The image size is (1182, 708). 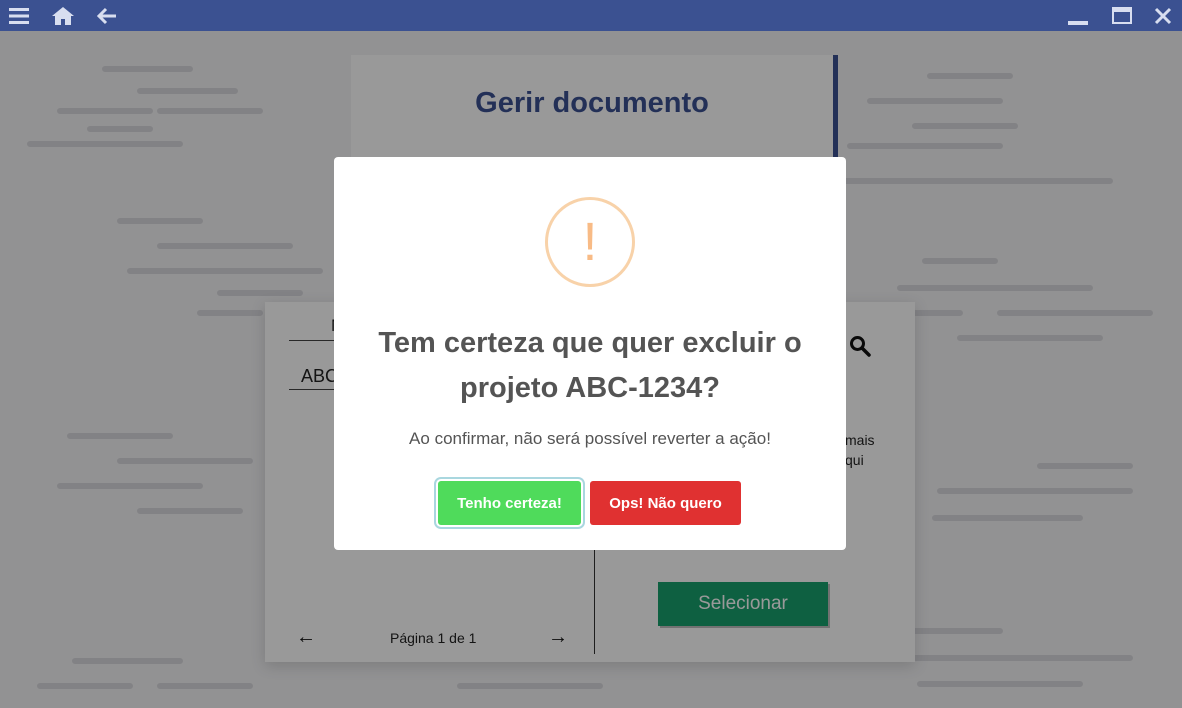 What do you see at coordinates (1122, 15) in the screenshot?
I see `maximize-icon` at bounding box center [1122, 15].